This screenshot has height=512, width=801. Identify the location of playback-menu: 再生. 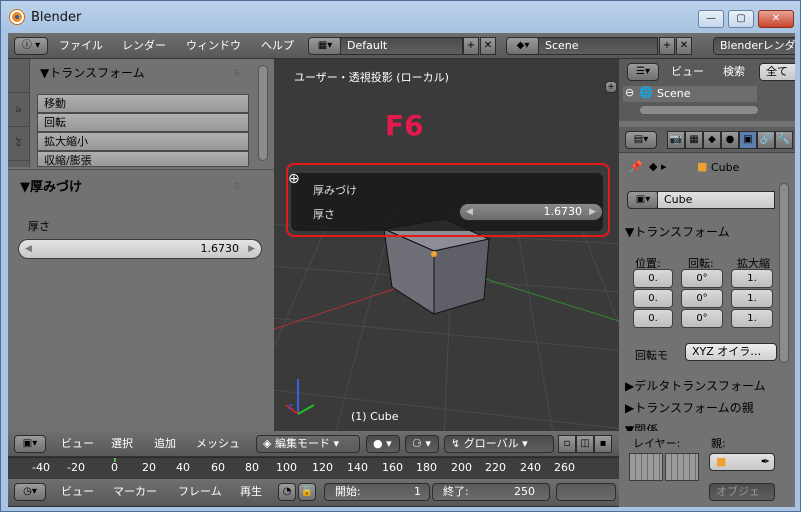
(251, 492).